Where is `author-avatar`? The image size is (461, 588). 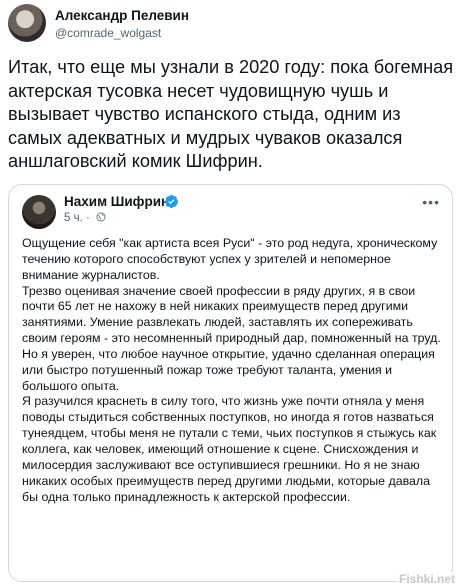 author-avatar is located at coordinates (27, 23).